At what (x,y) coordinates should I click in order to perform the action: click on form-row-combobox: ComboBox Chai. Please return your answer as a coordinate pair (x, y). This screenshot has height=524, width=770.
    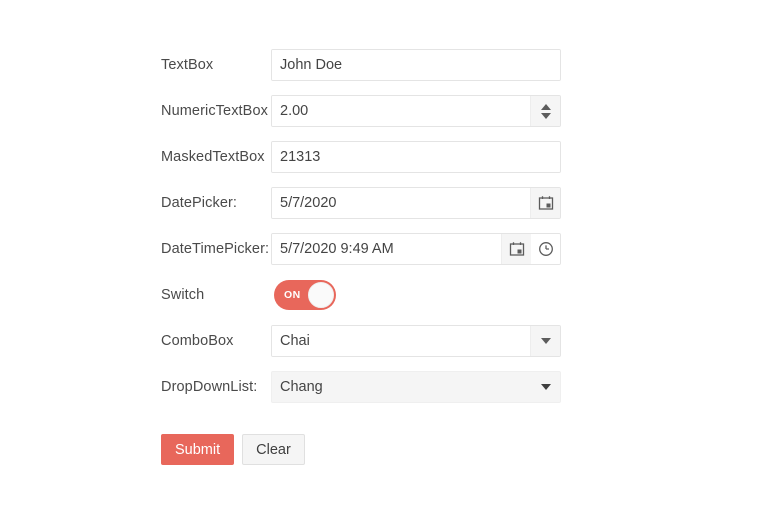
    Looking at the image, I should click on (371, 341).